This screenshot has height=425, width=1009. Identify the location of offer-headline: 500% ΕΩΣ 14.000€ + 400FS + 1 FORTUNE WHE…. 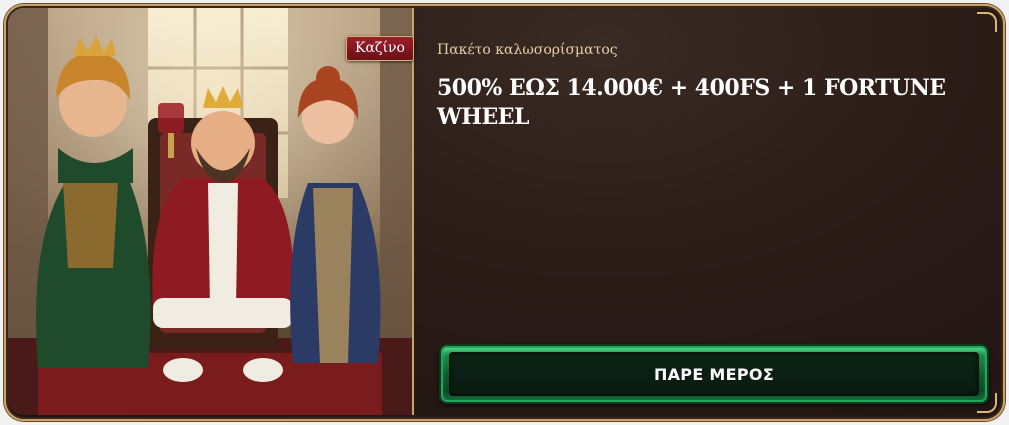
(691, 102).